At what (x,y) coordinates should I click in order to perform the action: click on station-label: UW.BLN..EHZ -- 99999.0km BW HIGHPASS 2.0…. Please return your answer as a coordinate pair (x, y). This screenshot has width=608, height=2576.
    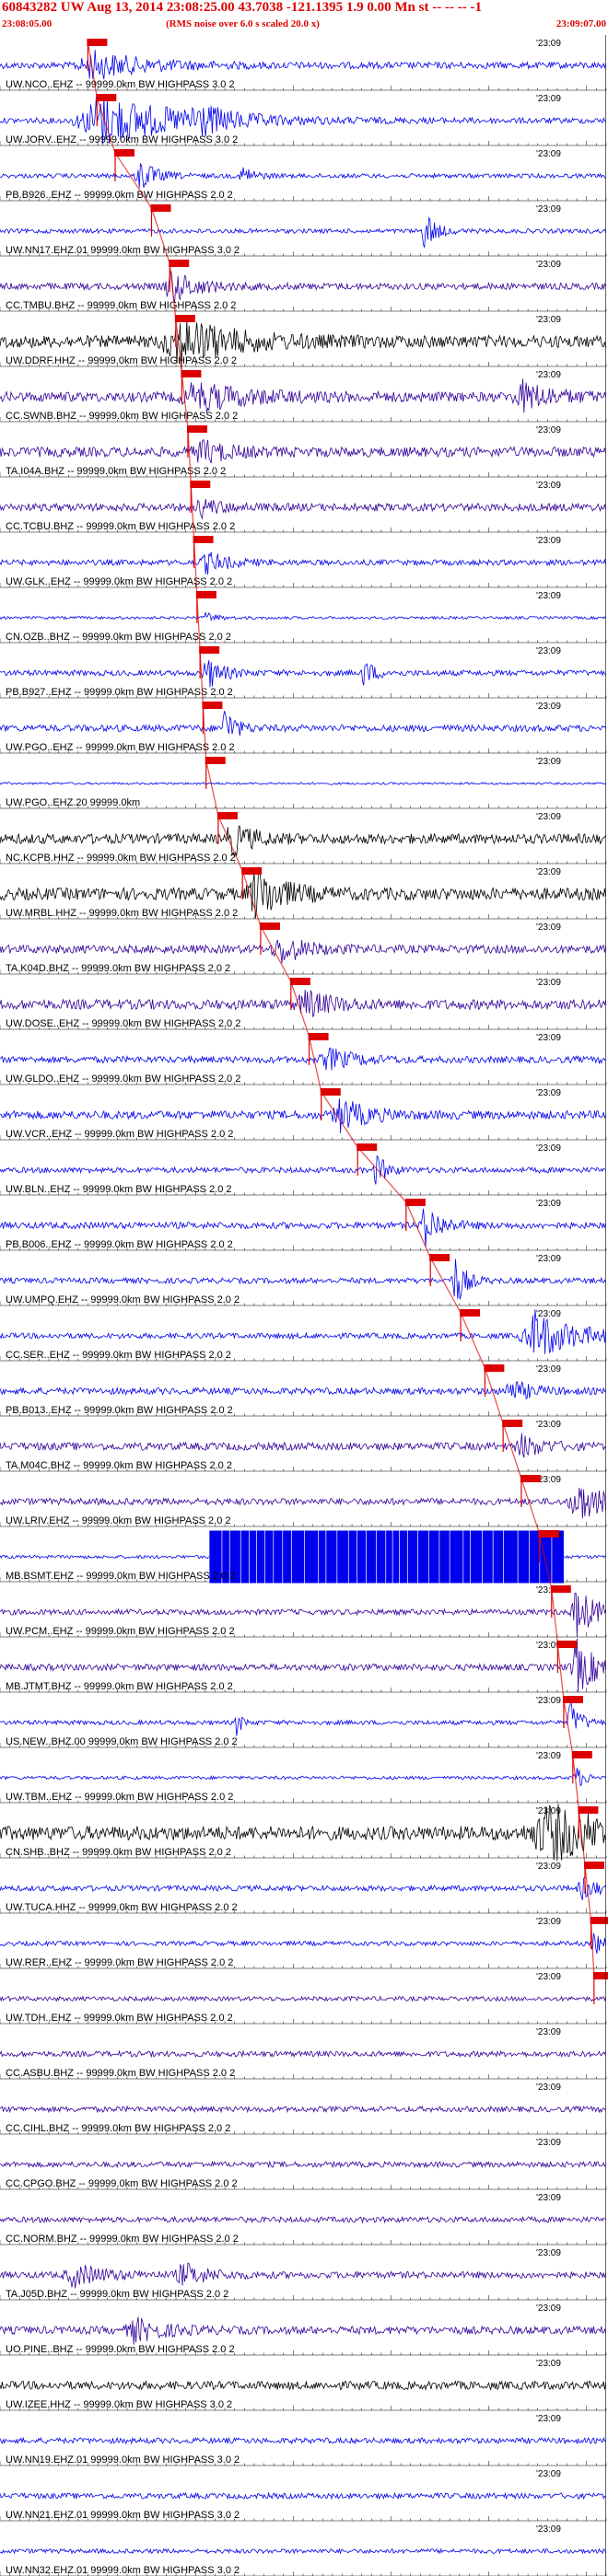
    Looking at the image, I should click on (119, 1189).